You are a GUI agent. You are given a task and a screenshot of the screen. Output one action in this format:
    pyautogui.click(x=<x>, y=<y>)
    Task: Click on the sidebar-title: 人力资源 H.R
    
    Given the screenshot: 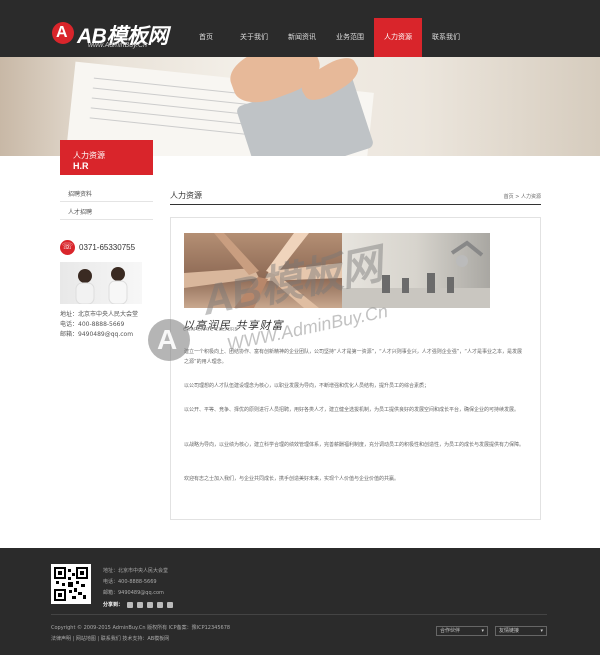 What is the action you would take?
    pyautogui.click(x=106, y=157)
    